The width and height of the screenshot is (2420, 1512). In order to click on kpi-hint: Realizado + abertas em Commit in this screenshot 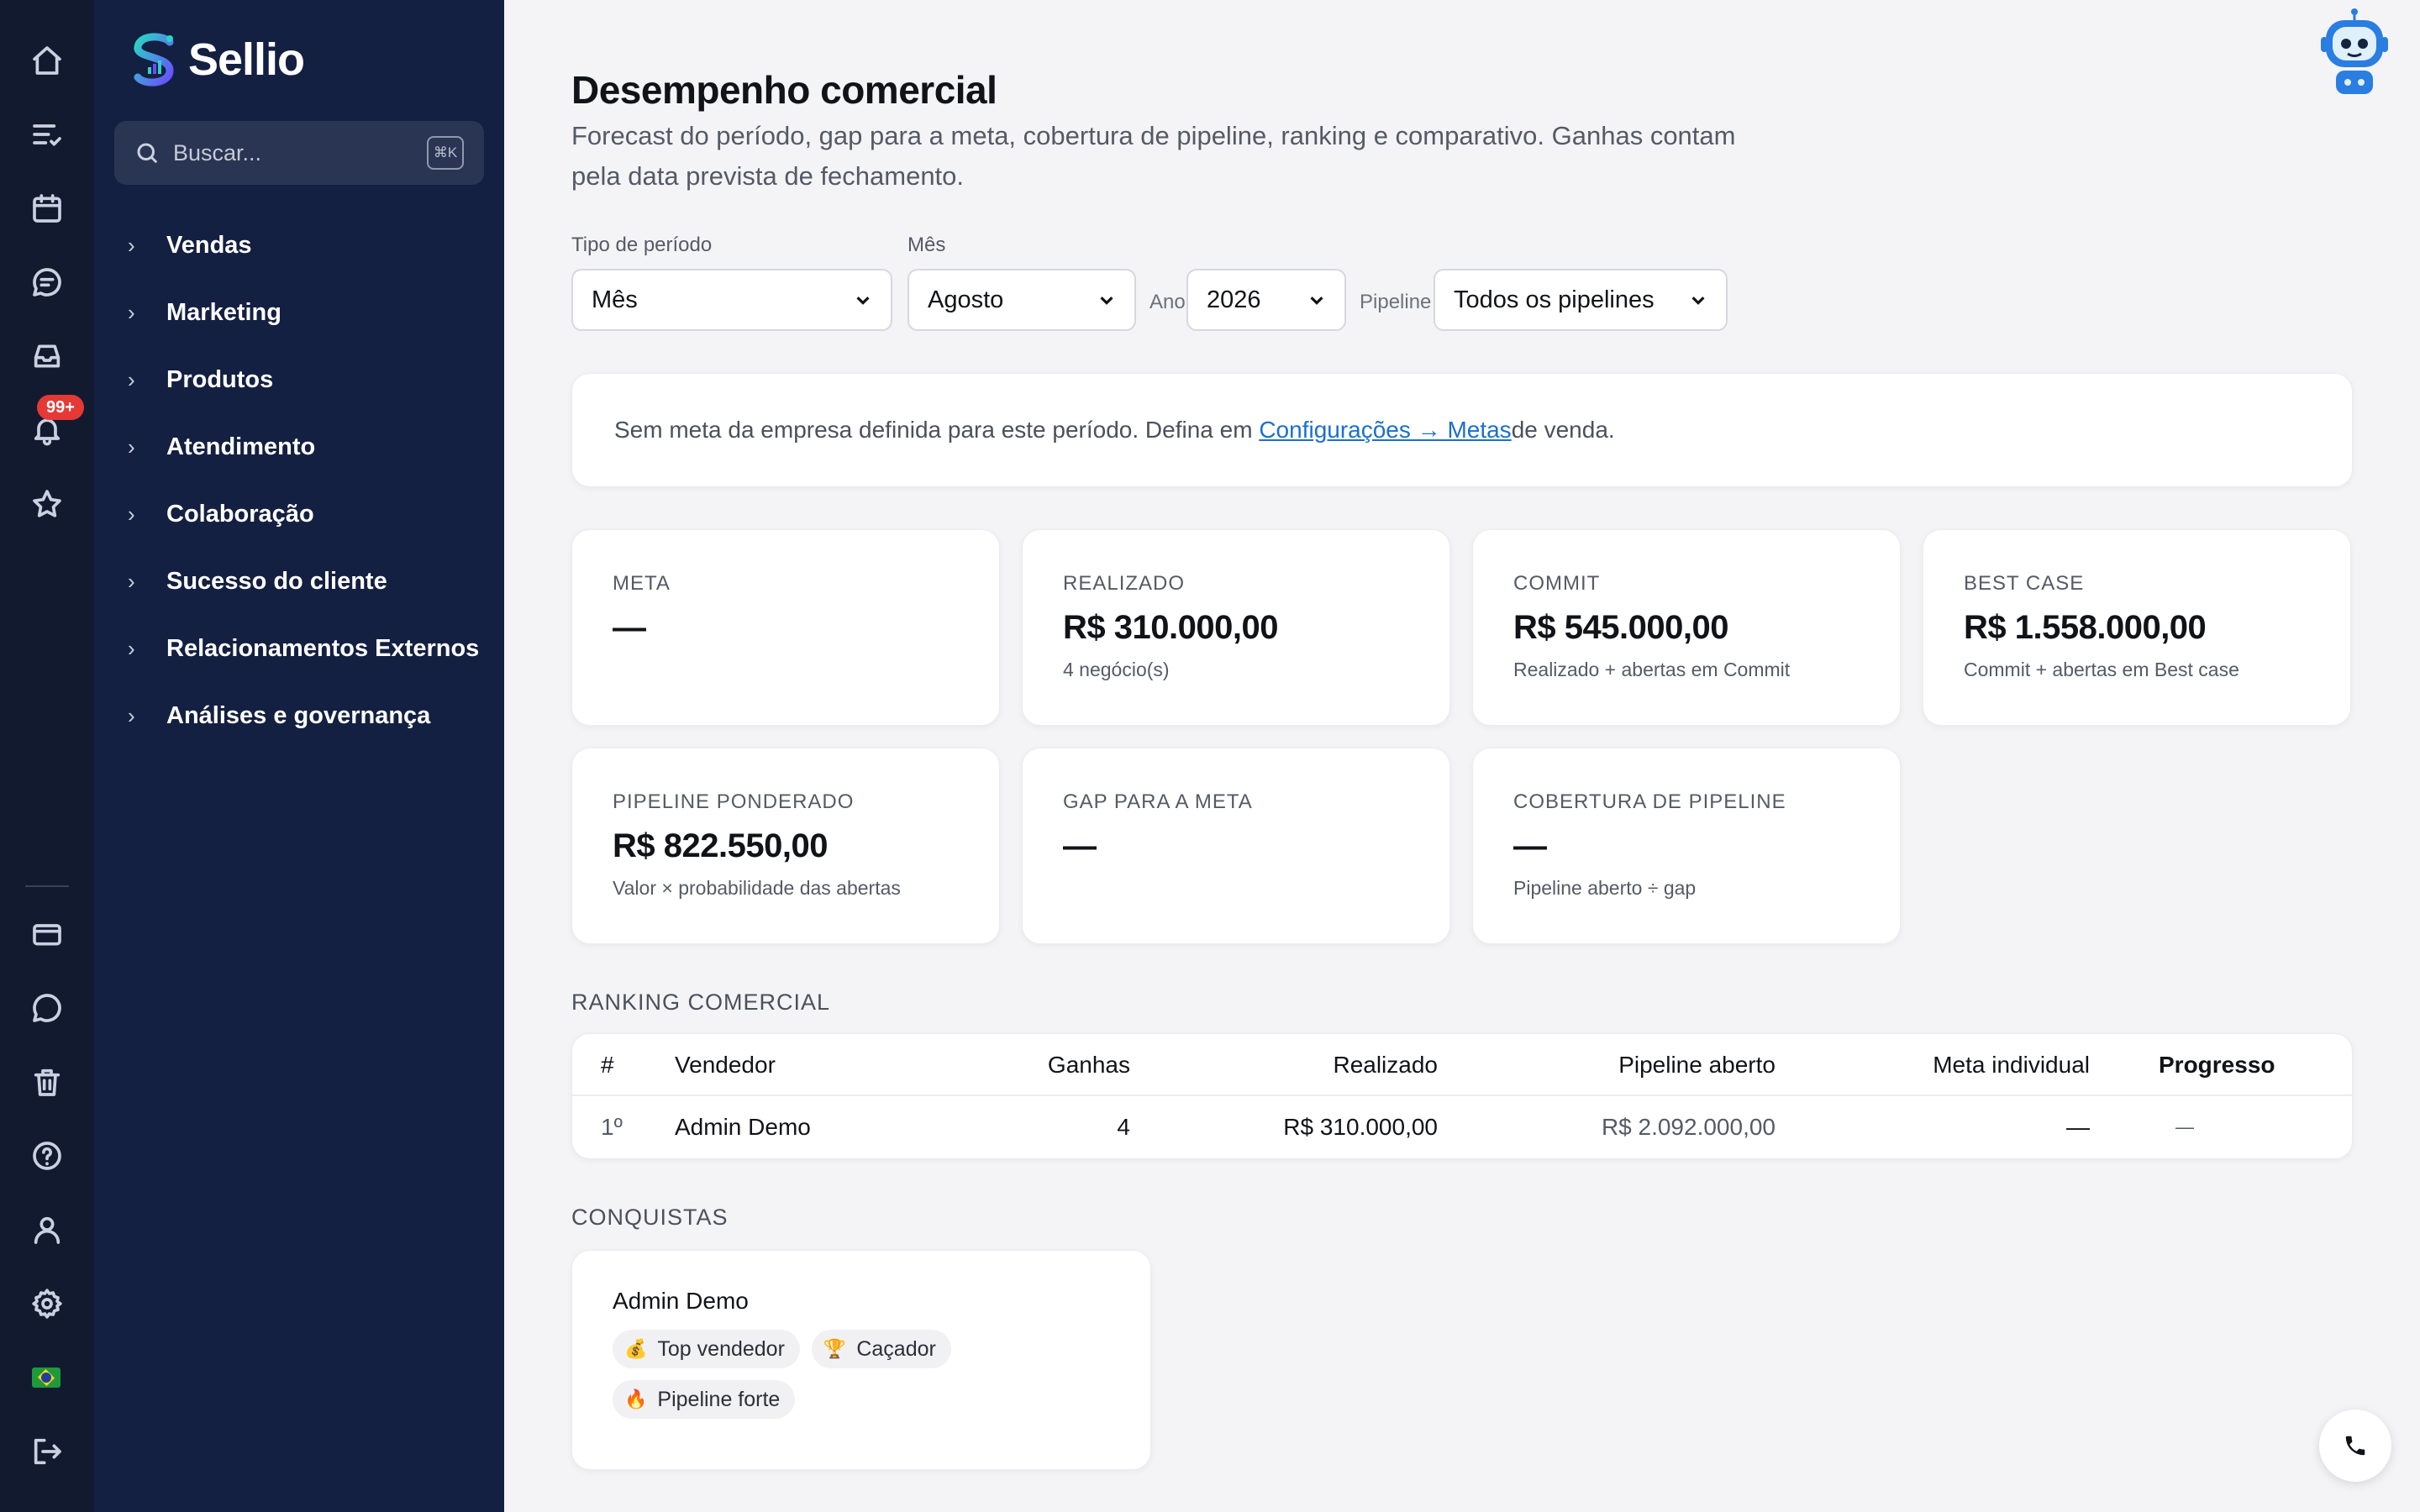, I will do `click(1652, 669)`.